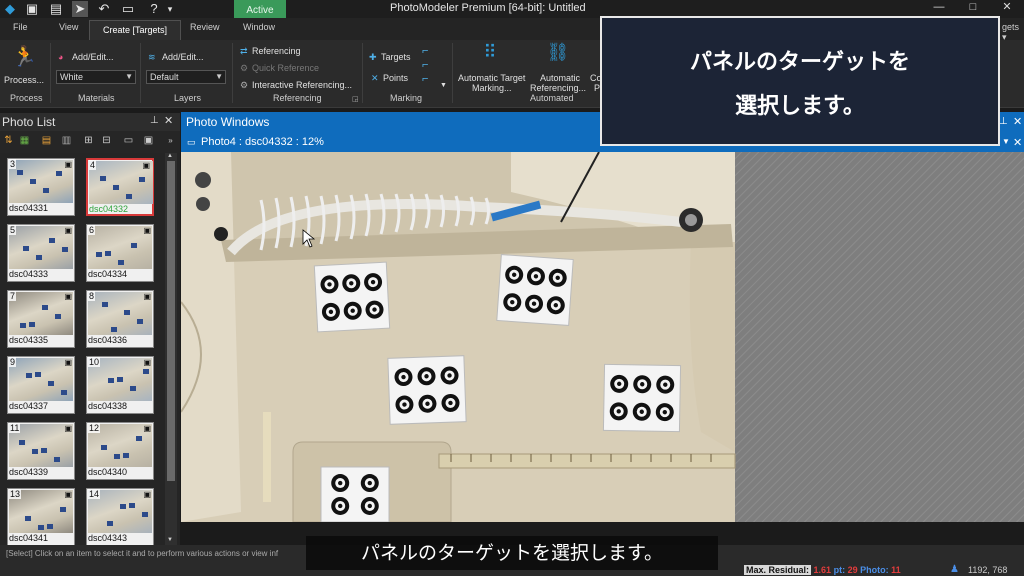  Describe the element at coordinates (140, 73) in the screenshot. I see `group-separator` at that location.